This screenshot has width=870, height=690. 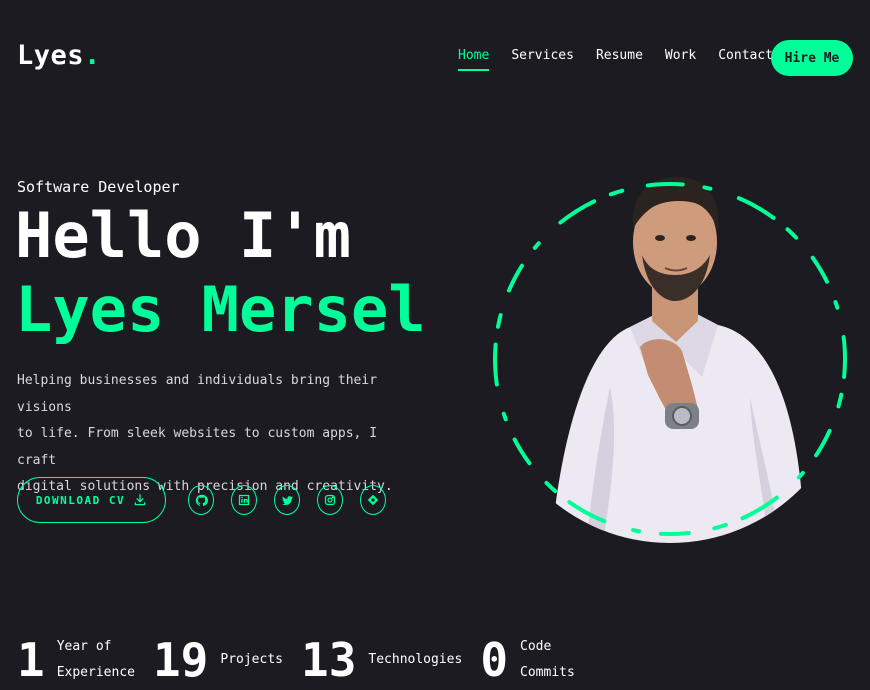 I want to click on stat-label-line: Code, so click(x=536, y=646).